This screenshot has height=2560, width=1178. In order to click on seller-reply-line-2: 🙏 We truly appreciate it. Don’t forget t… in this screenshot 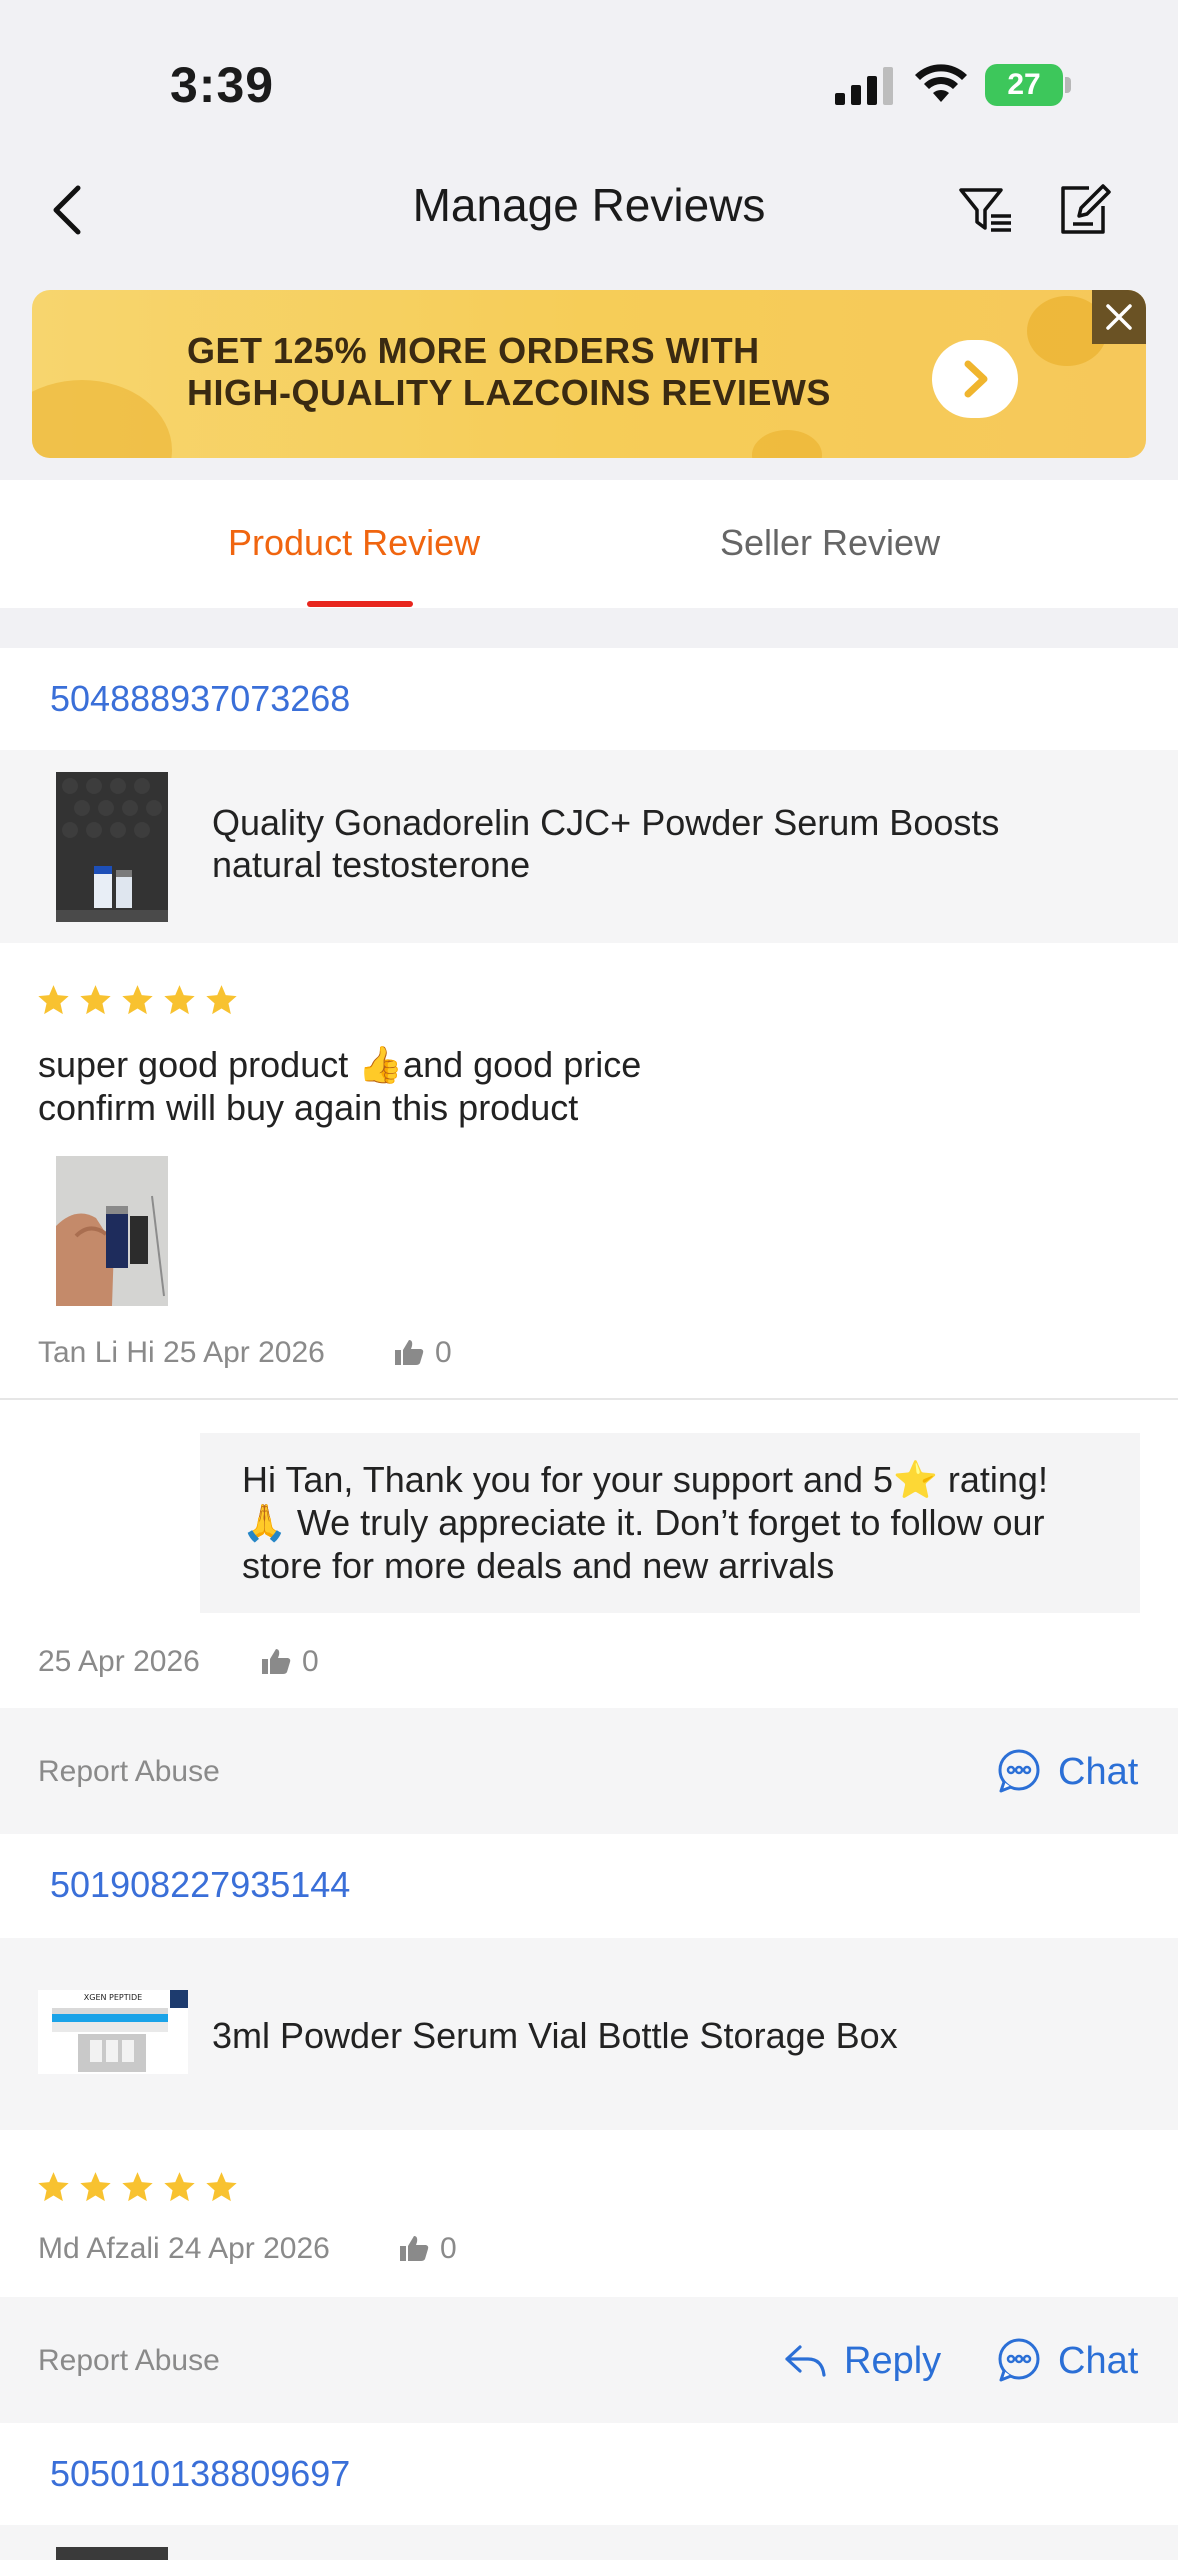, I will do `click(643, 1522)`.